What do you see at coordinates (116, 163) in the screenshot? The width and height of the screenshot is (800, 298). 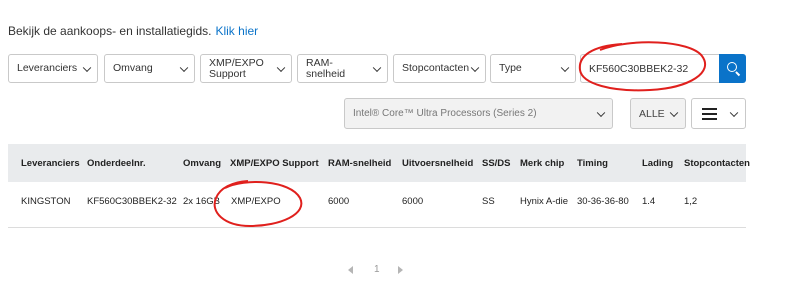 I see `col-part: Onderdeelnr.` at bounding box center [116, 163].